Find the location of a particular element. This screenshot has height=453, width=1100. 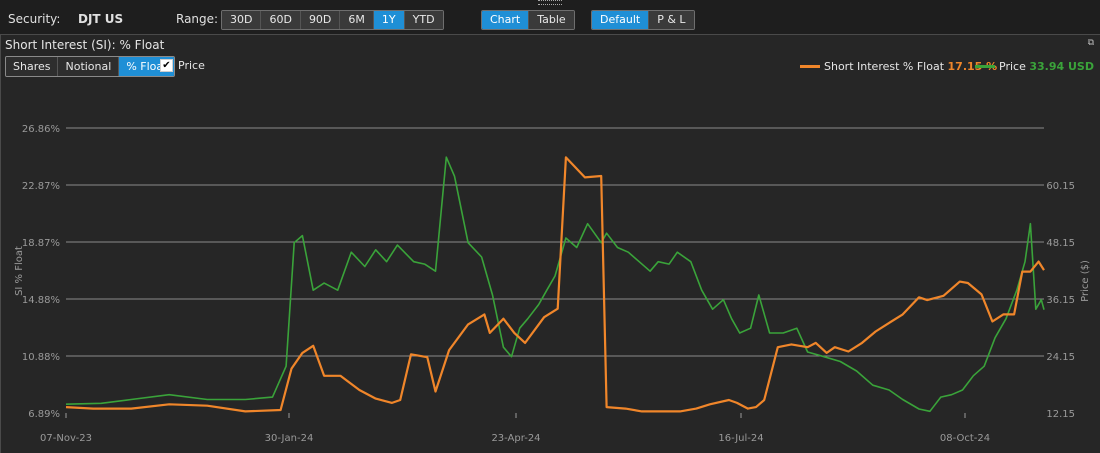

x-tick-label: 07-Nov-23 is located at coordinates (66, 438).